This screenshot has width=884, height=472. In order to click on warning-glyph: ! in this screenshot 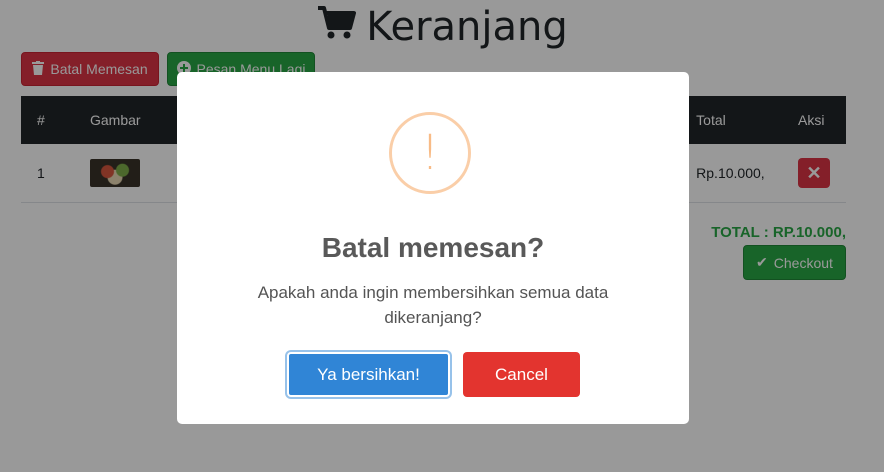, I will do `click(430, 153)`.